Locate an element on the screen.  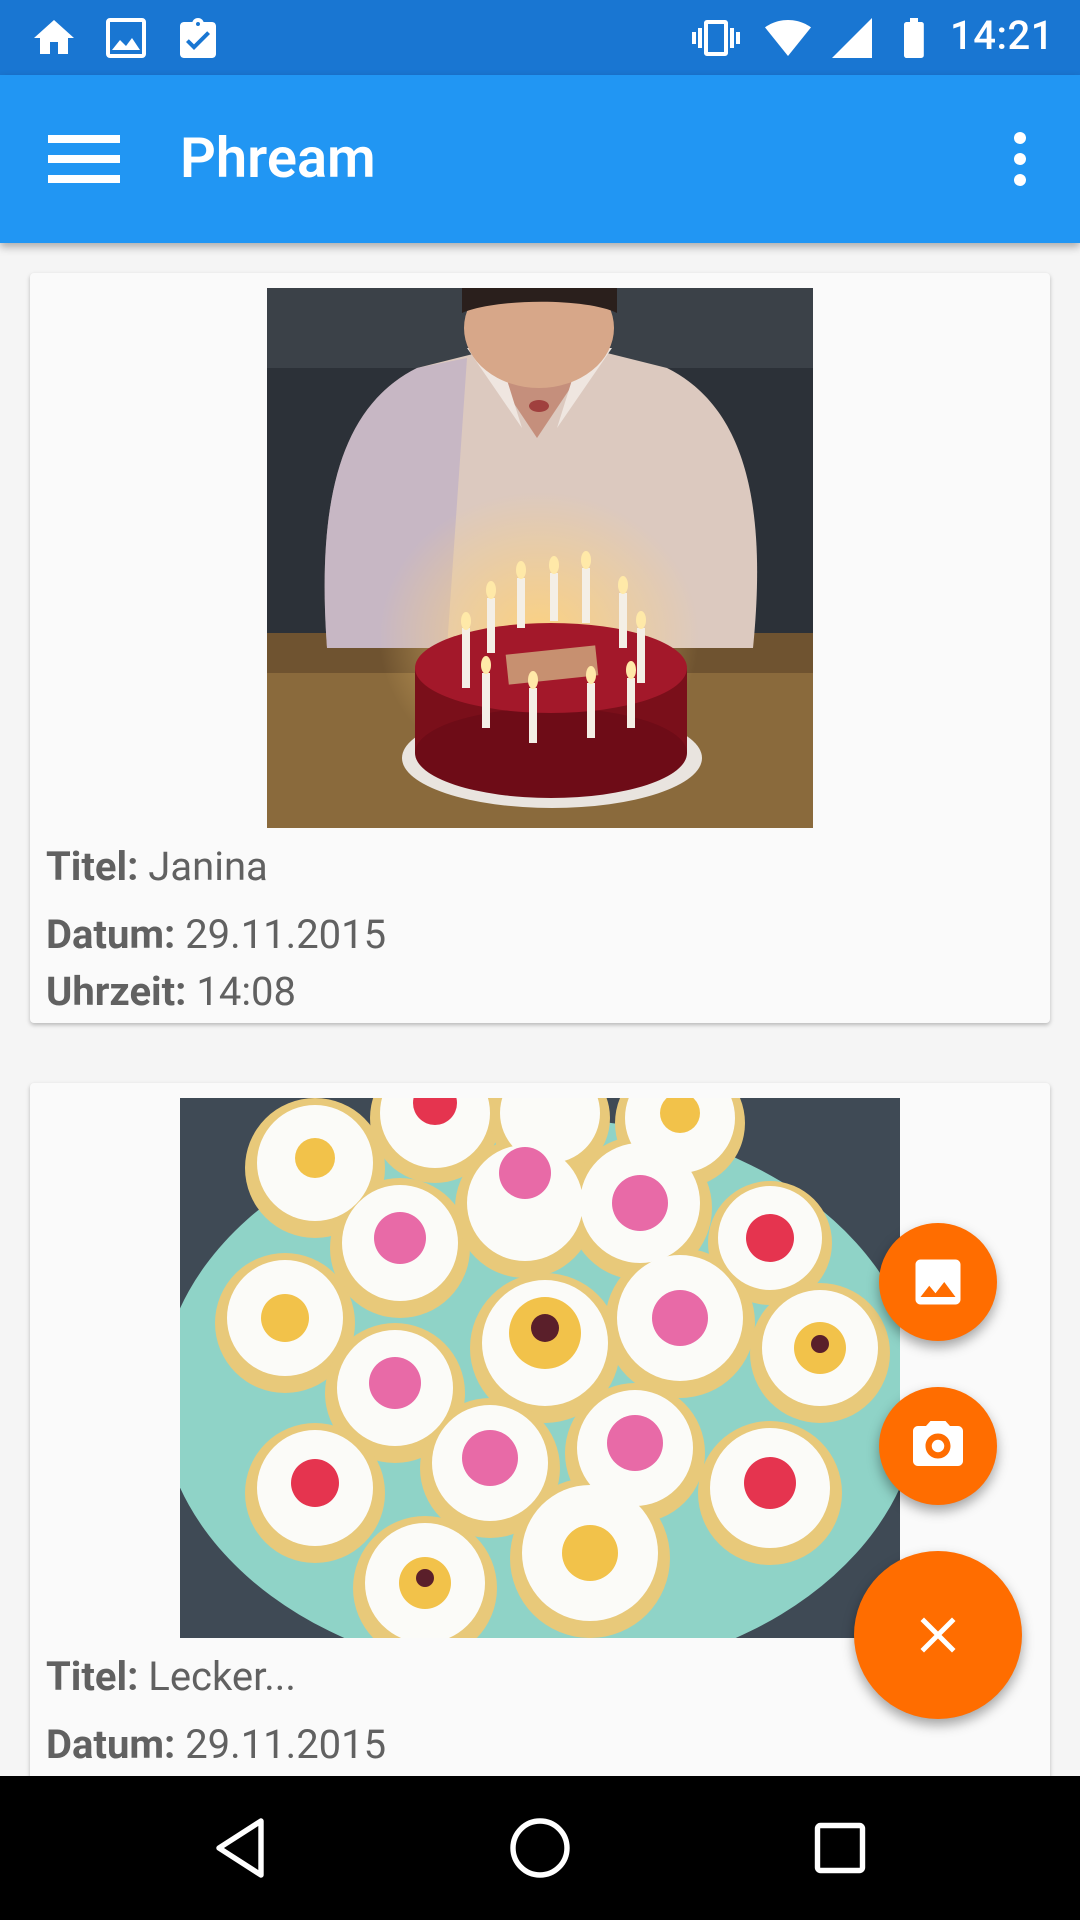
home-circle-icon is located at coordinates (540, 1848).